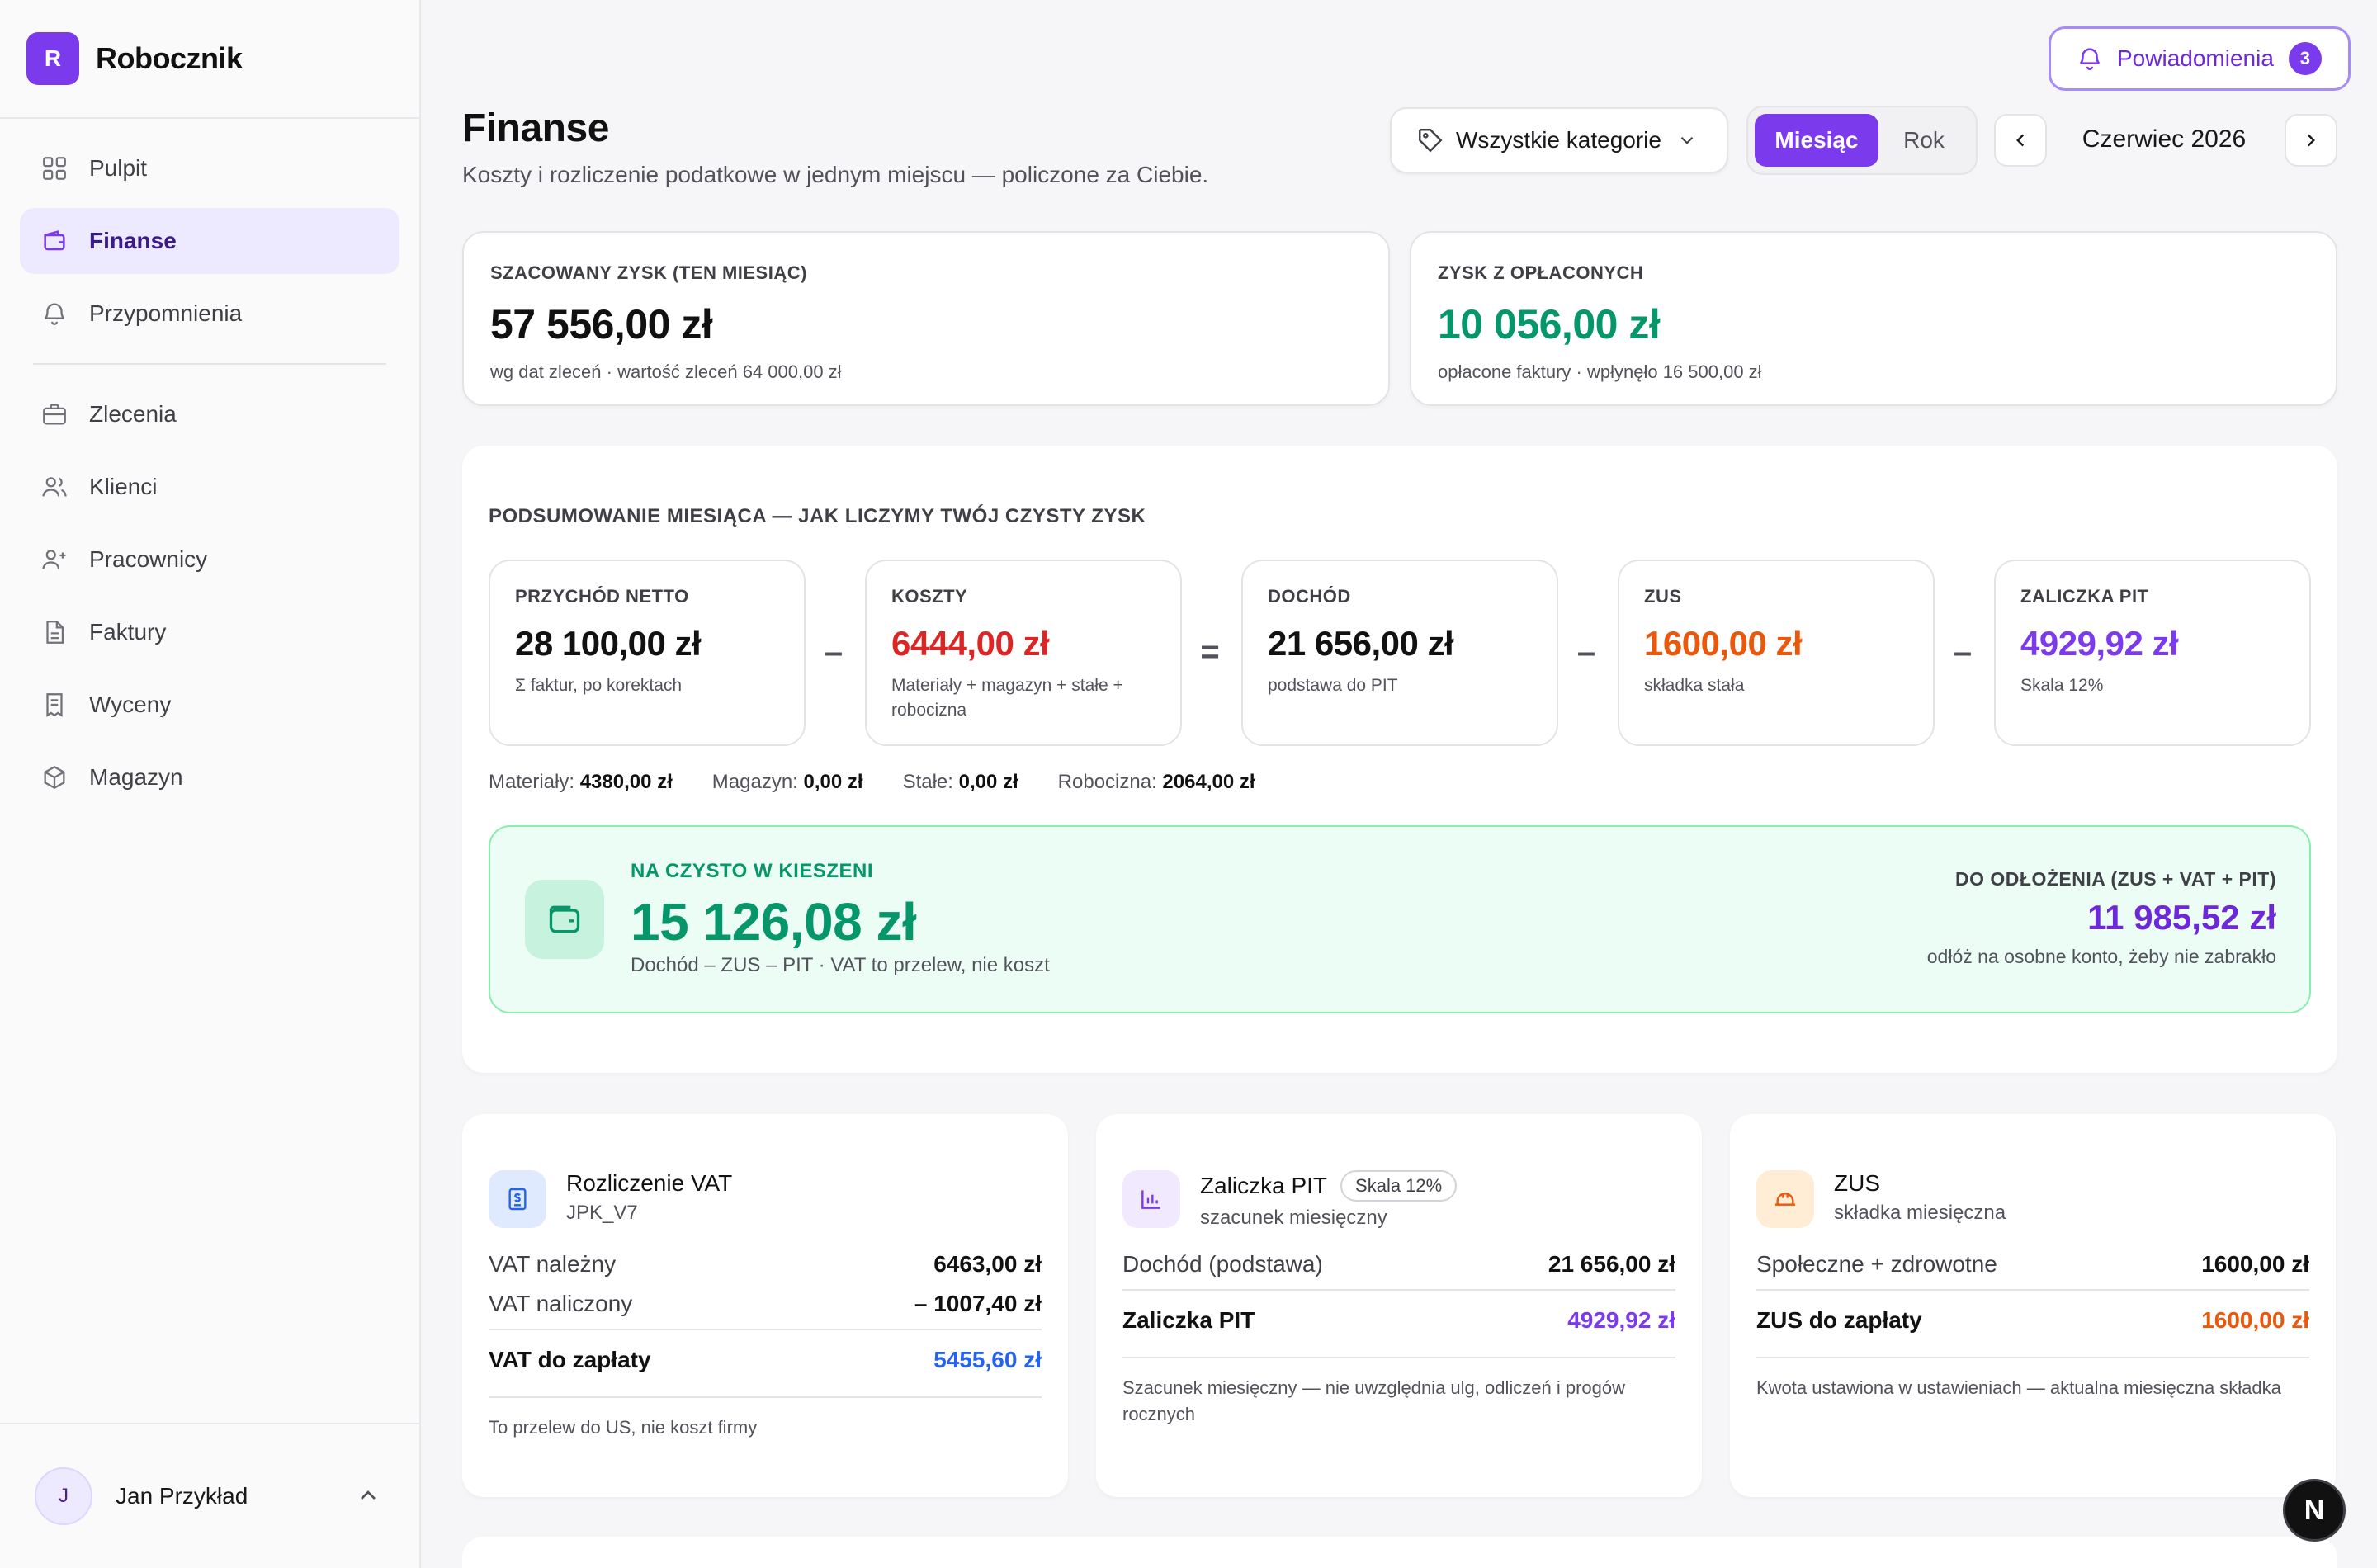 The width and height of the screenshot is (2377, 1568). I want to click on vat-subtitle: JPK_V7, so click(602, 1213).